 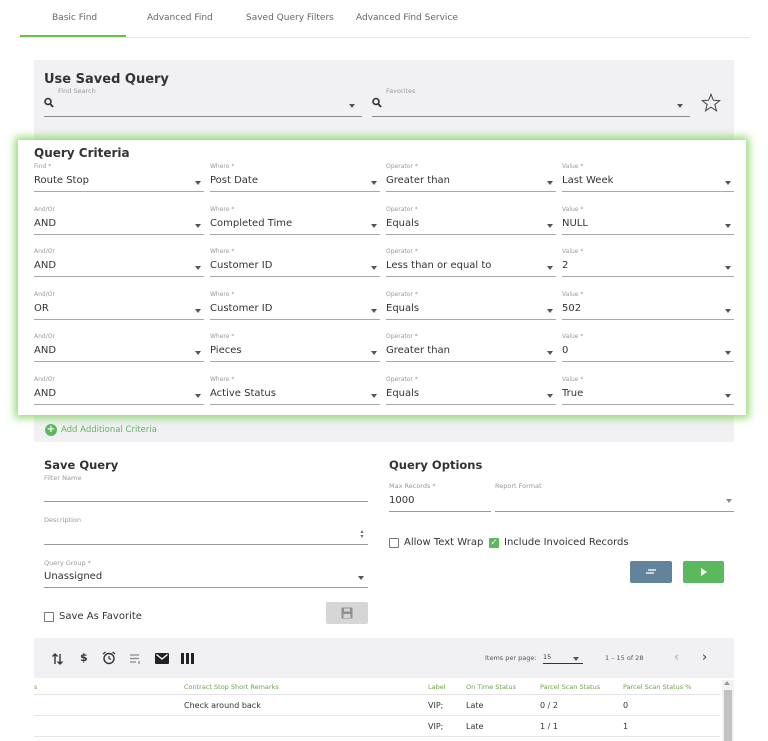 I want to click on cell-on-time: Late, so click(x=475, y=705).